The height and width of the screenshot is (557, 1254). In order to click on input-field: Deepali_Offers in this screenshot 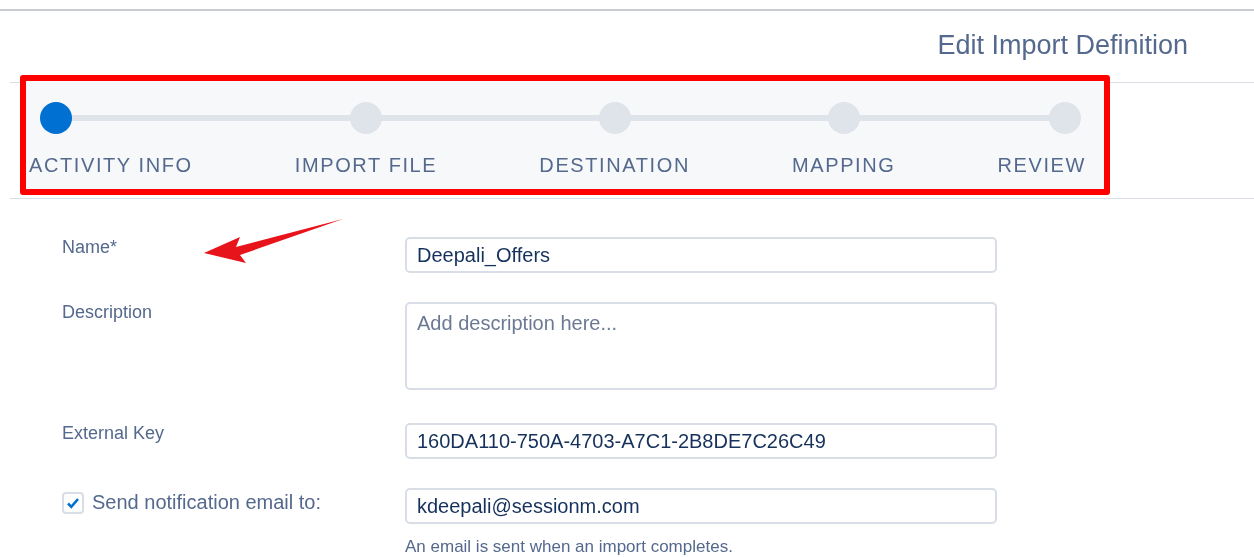, I will do `click(701, 255)`.